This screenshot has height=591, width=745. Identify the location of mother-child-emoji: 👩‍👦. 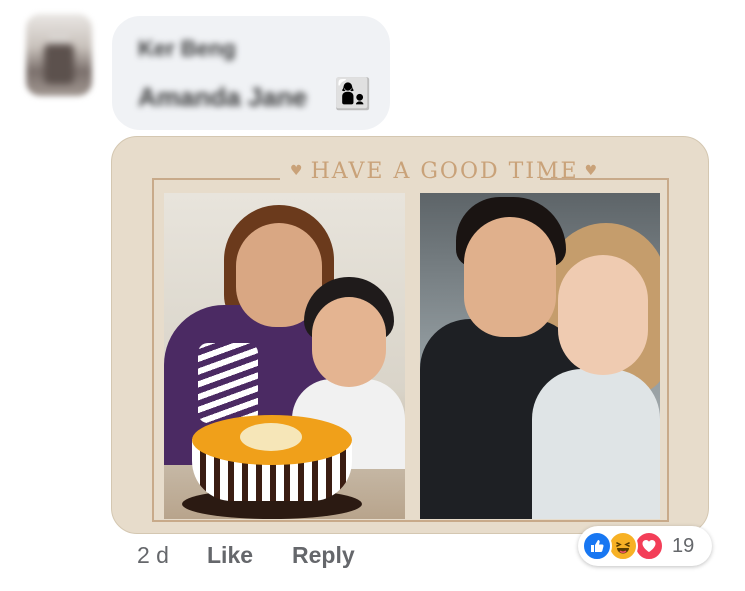
(353, 94).